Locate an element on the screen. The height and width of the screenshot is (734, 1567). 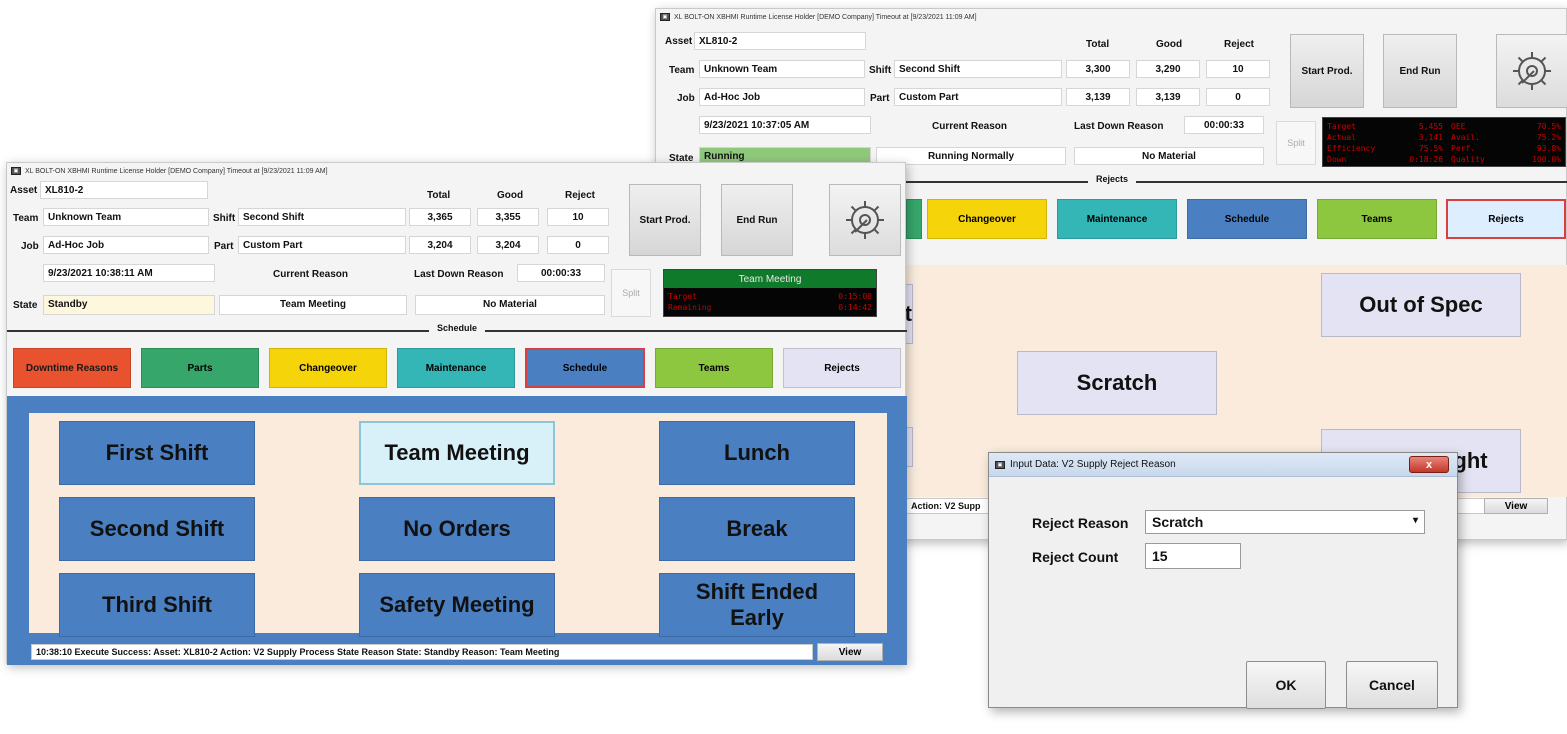
meeting-values: 0:15:00 0:14:42 is located at coordinates (855, 302).